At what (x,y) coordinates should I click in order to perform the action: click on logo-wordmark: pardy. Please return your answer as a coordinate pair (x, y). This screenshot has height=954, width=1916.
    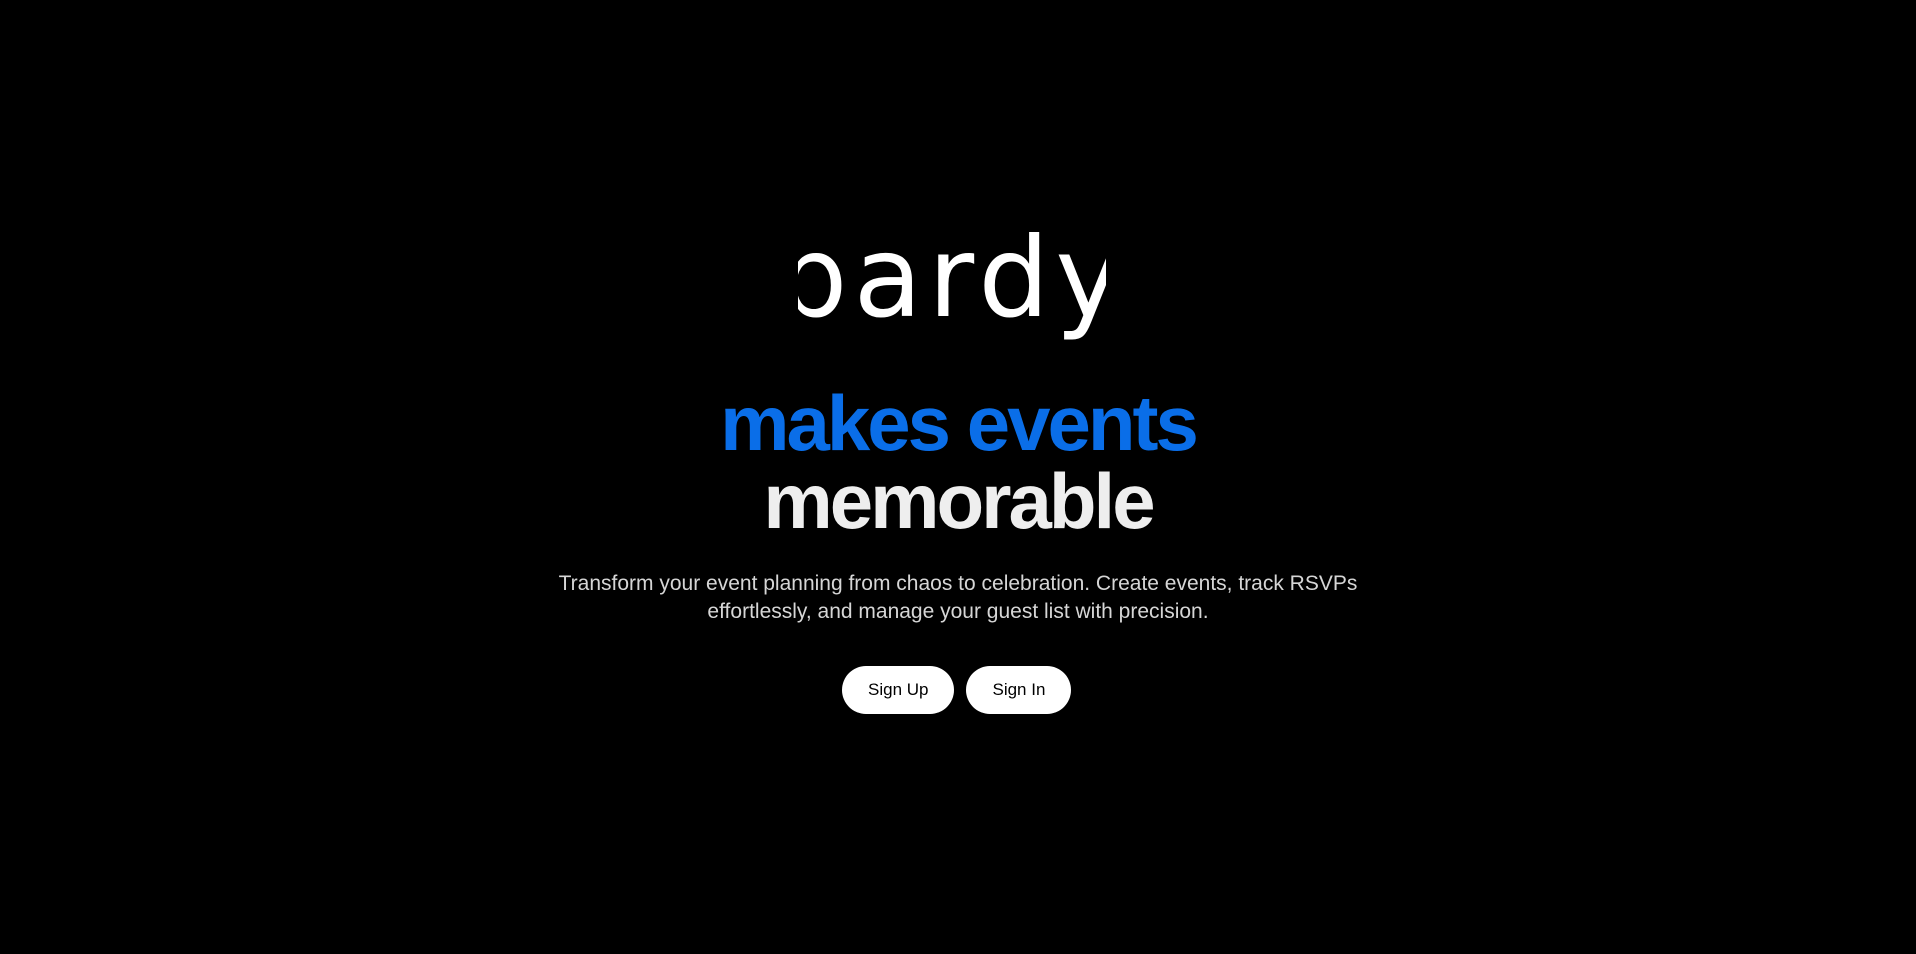
    Looking at the image, I should click on (952, 287).